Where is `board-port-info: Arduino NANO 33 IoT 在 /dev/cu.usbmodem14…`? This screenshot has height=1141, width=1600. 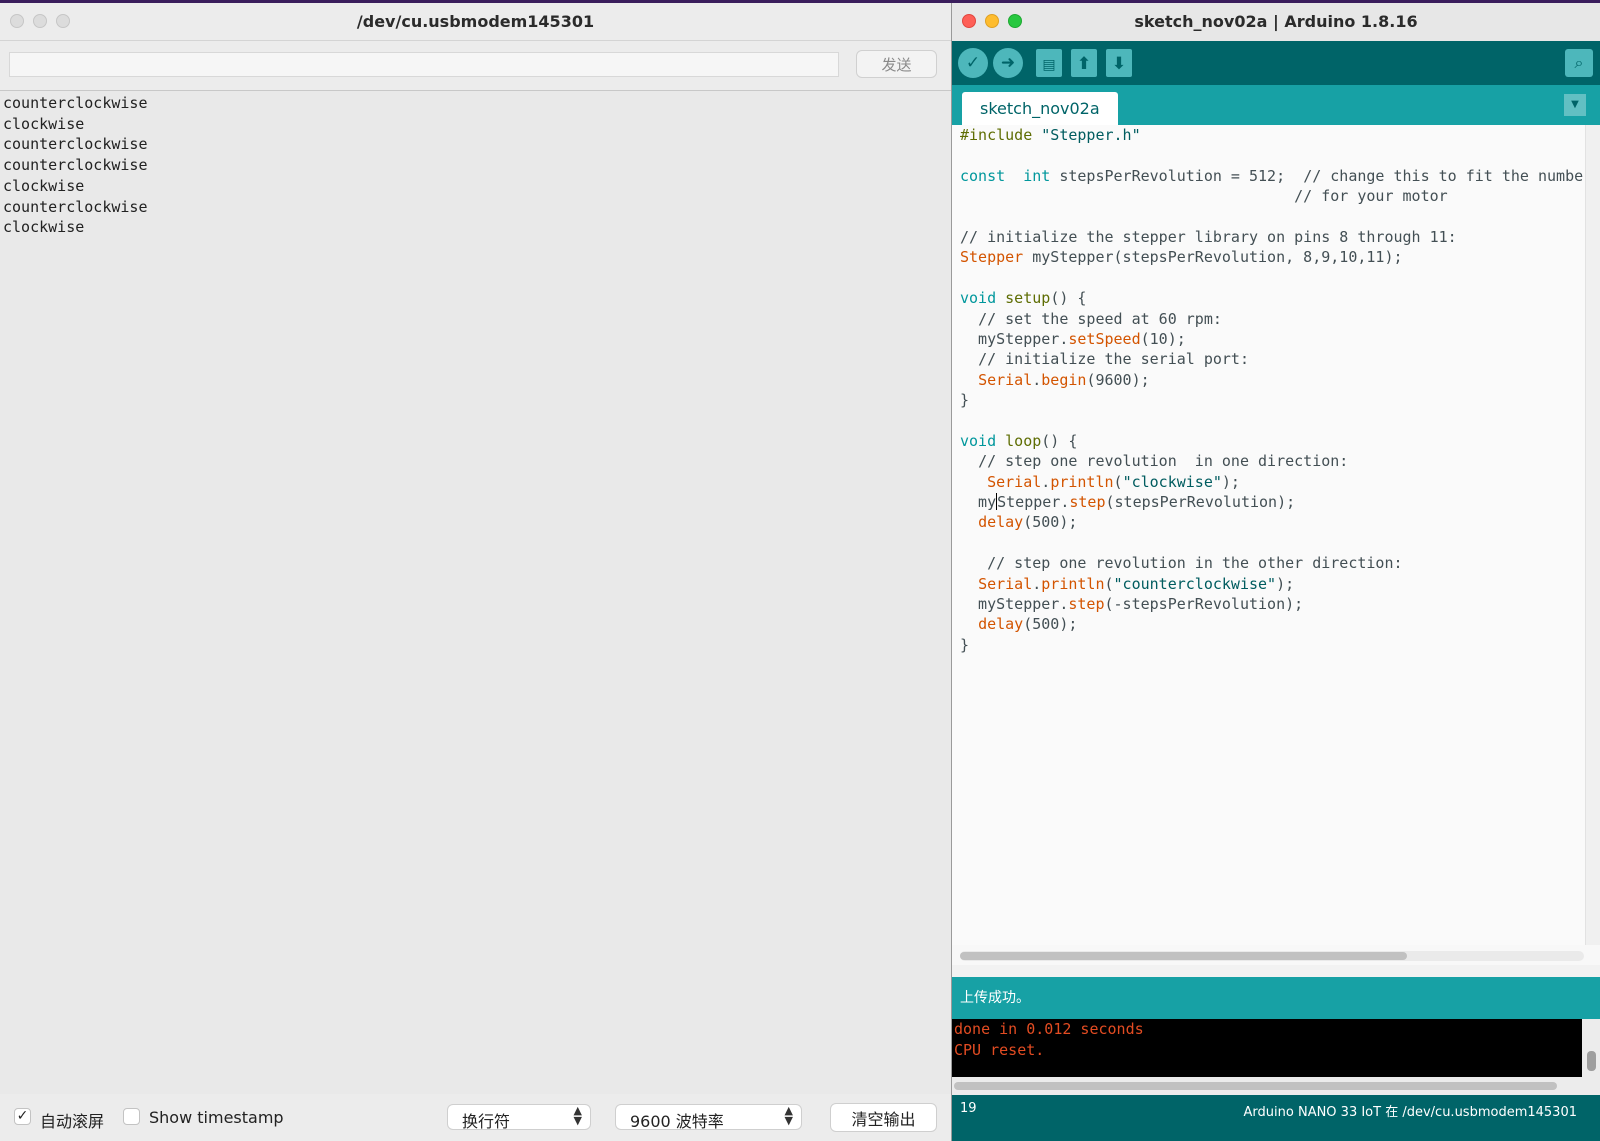 board-port-info: Arduino NANO 33 IoT 在 /dev/cu.usbmodem14… is located at coordinates (1410, 1112).